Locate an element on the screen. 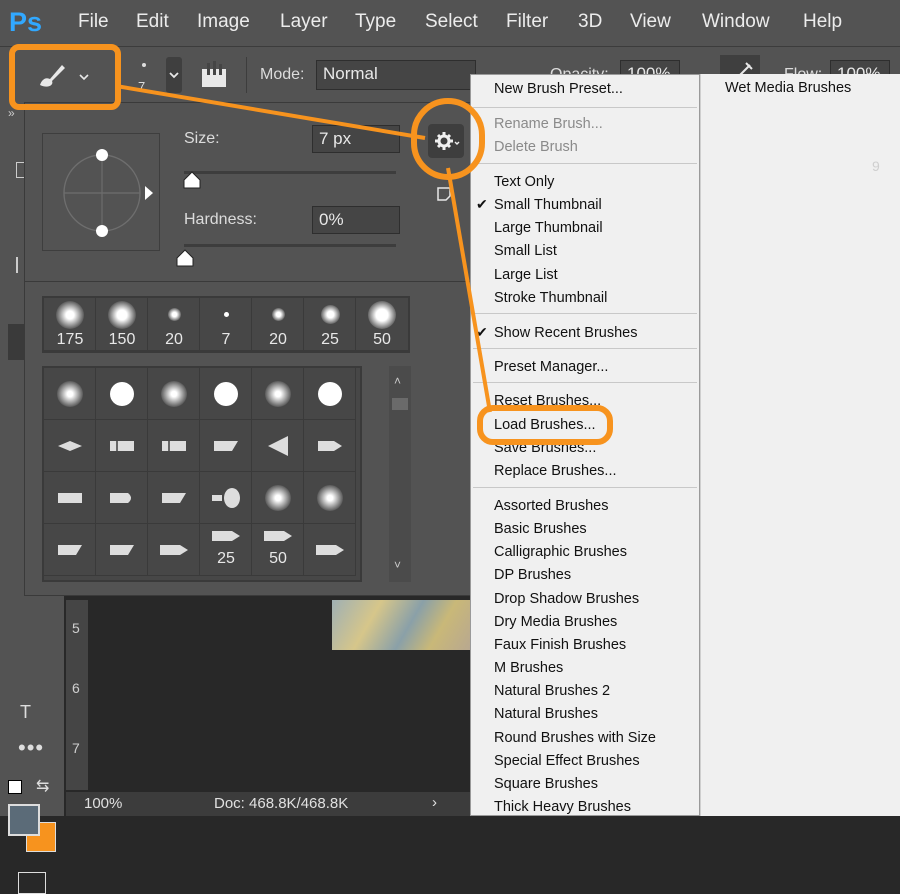 The height and width of the screenshot is (894, 900). hardness-slider-handle is located at coordinates (185, 258).